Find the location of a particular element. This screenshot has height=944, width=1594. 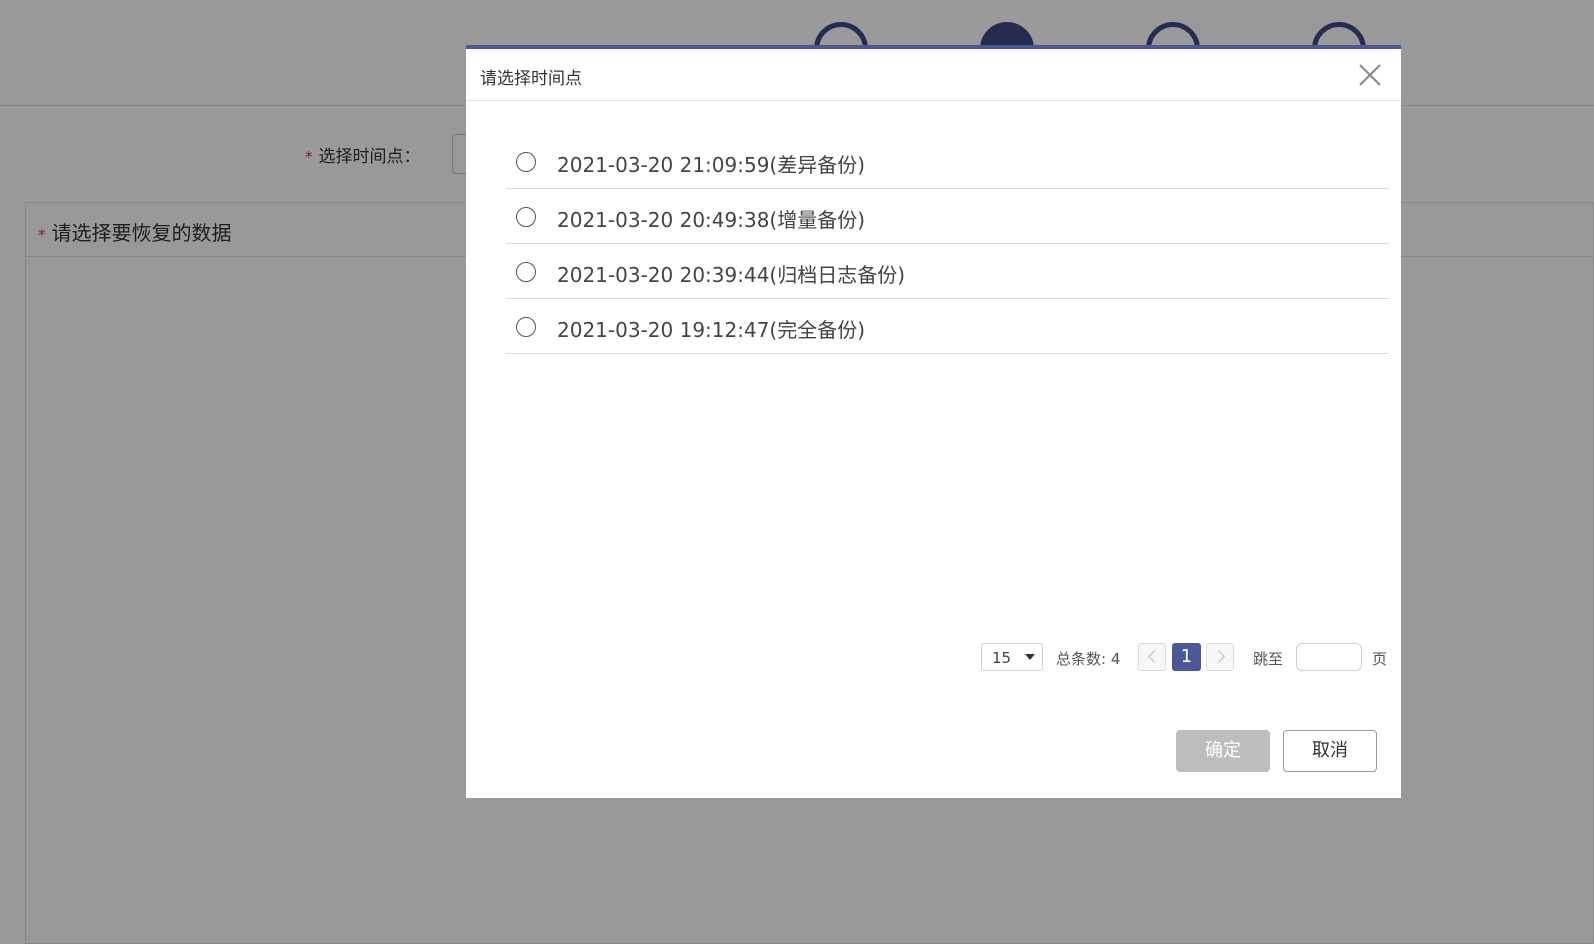

current-page-button: 1 is located at coordinates (1186, 657).